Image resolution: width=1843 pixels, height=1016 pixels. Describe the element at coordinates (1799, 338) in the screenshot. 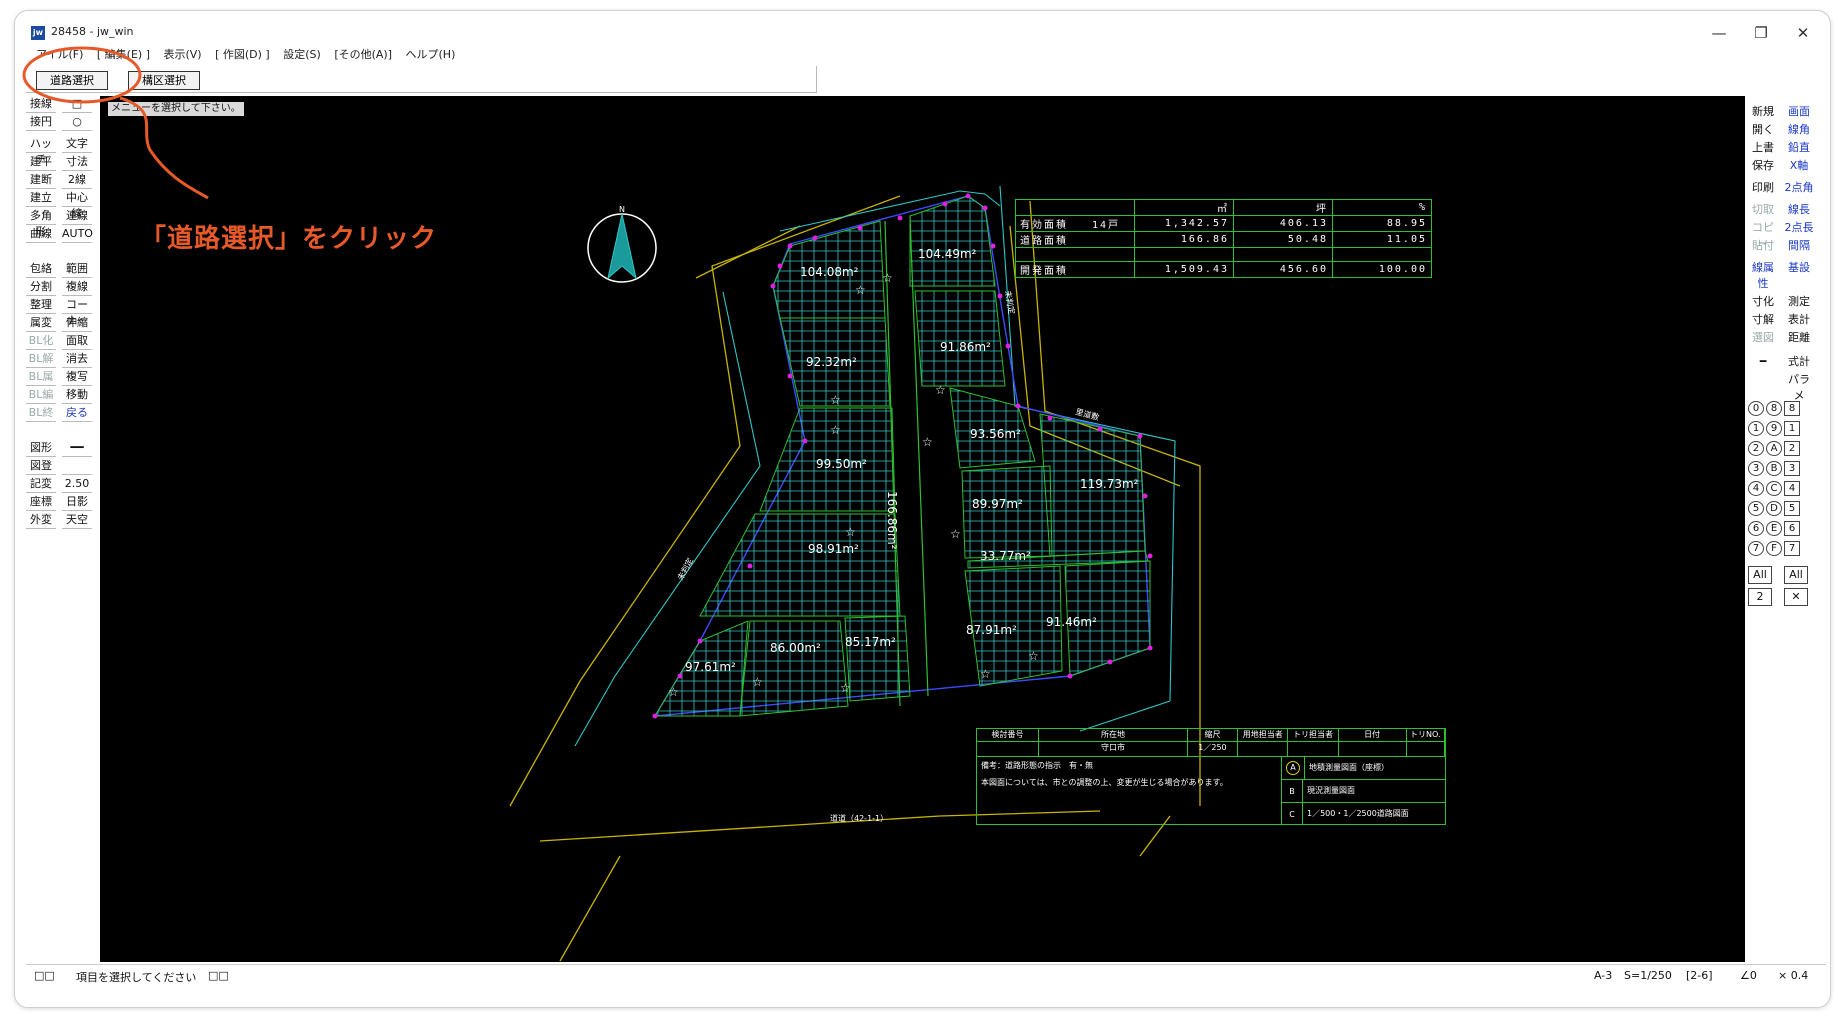

I see `rtool-11-1: 距離` at that location.